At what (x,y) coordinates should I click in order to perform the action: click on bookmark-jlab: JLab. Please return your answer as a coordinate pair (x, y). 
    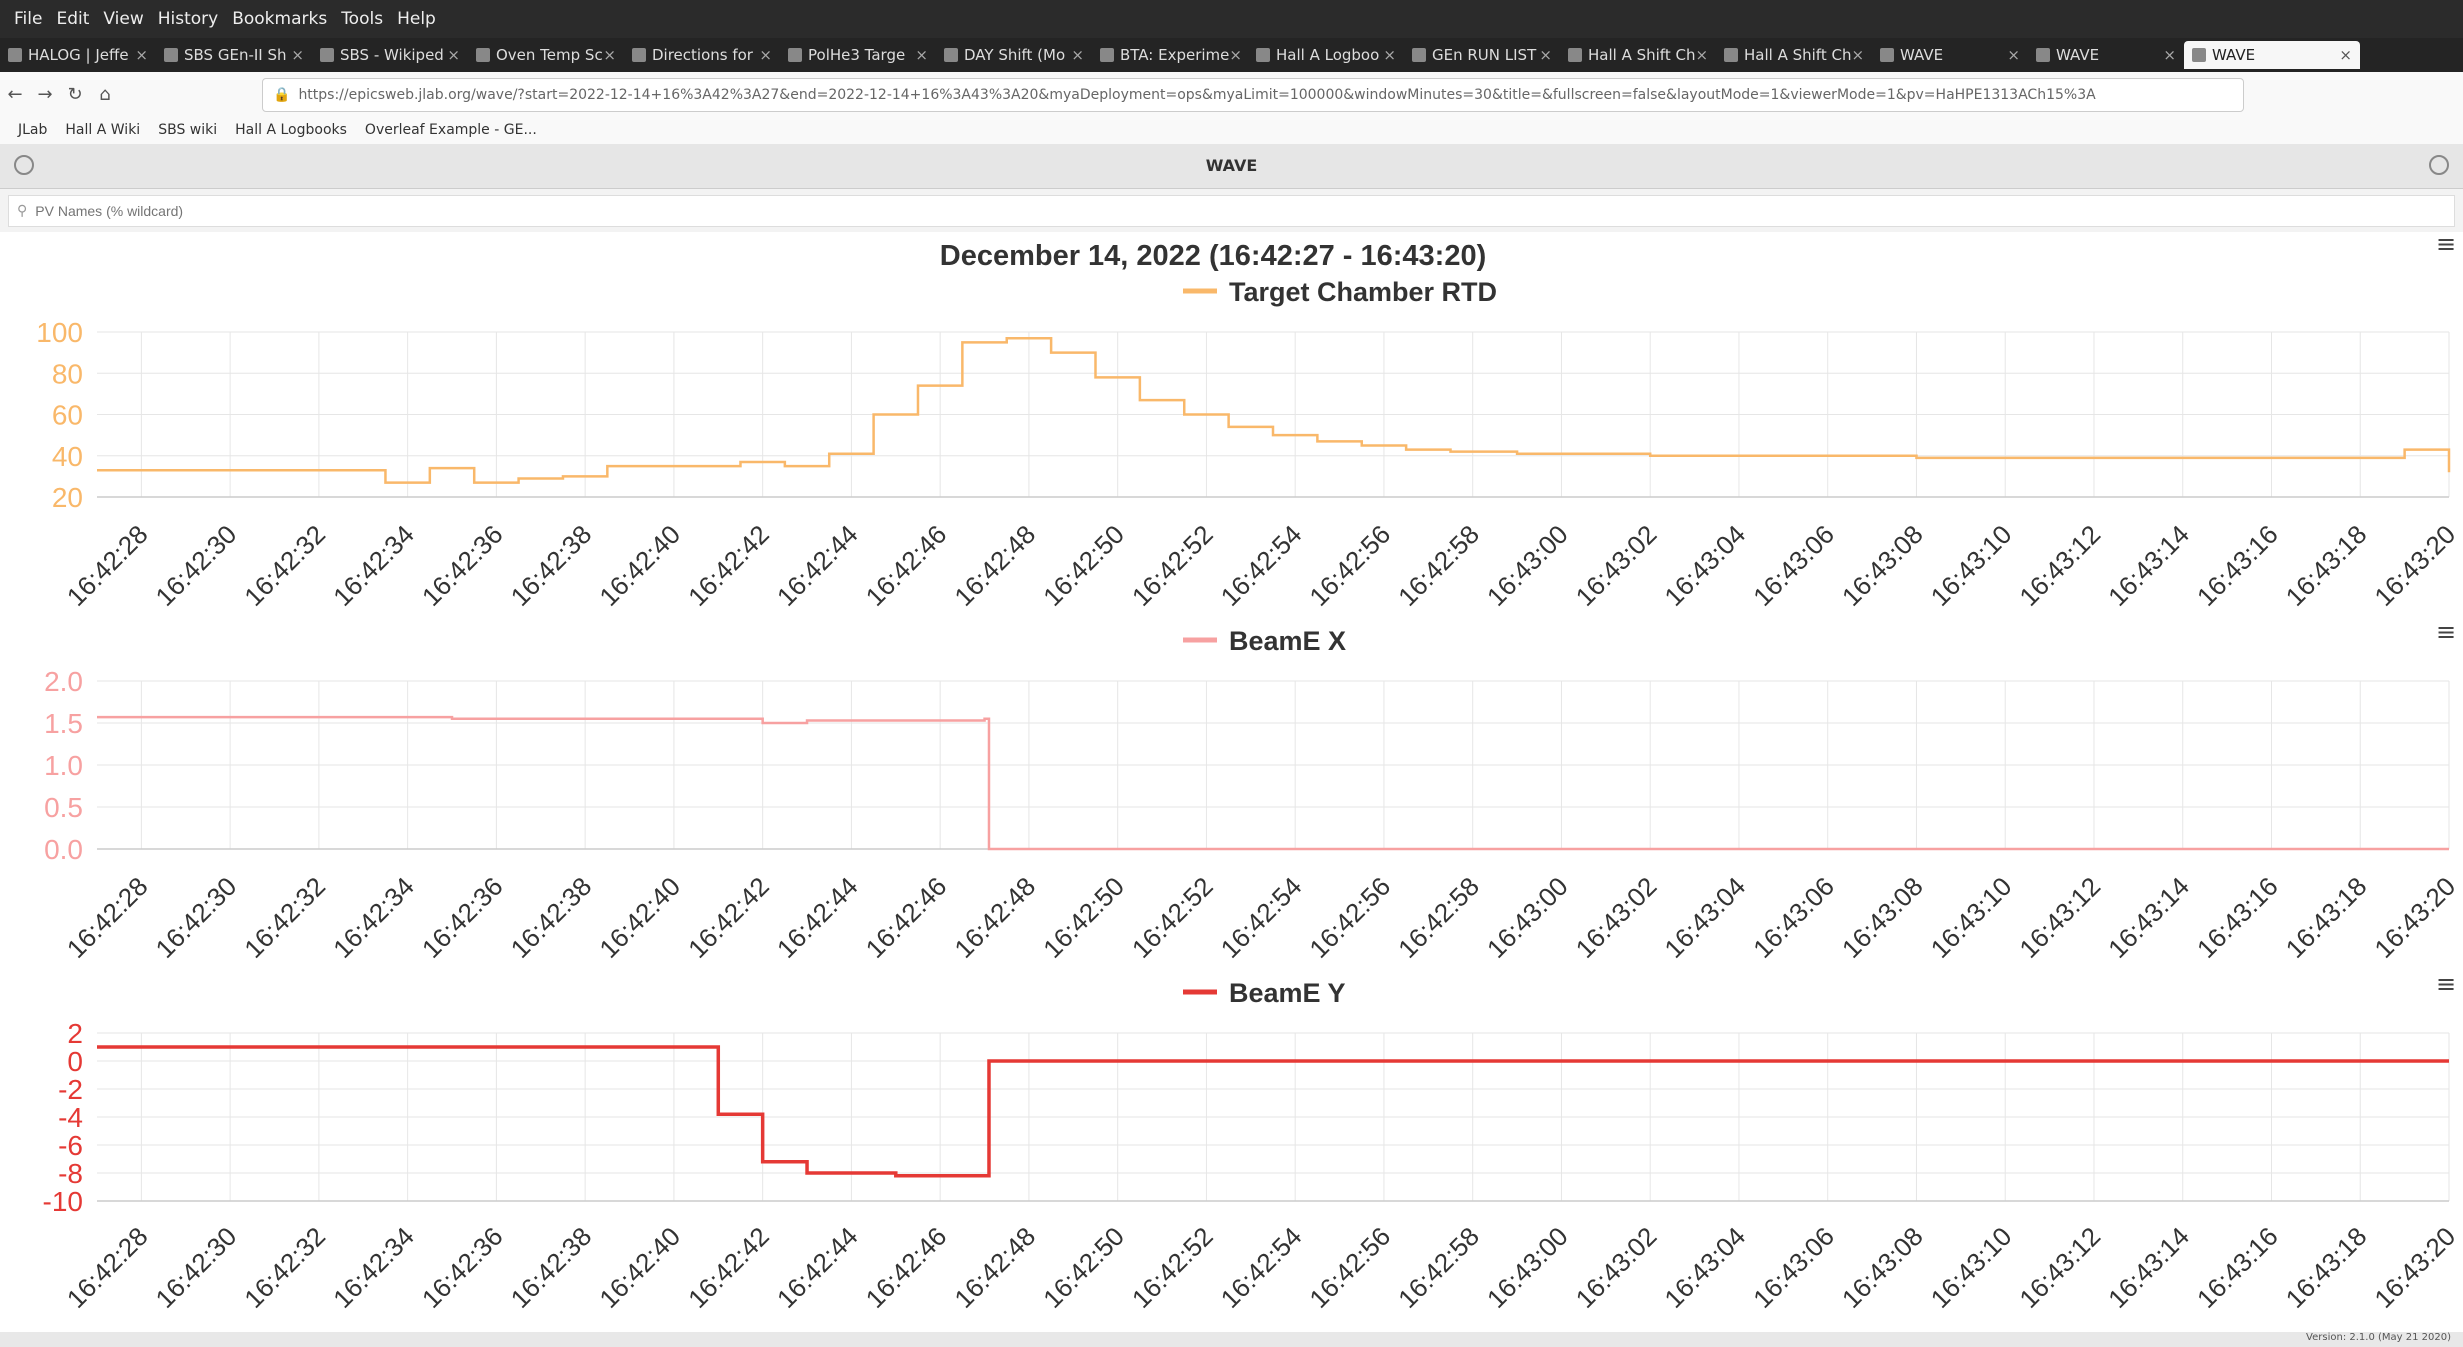
    Looking at the image, I should click on (32, 130).